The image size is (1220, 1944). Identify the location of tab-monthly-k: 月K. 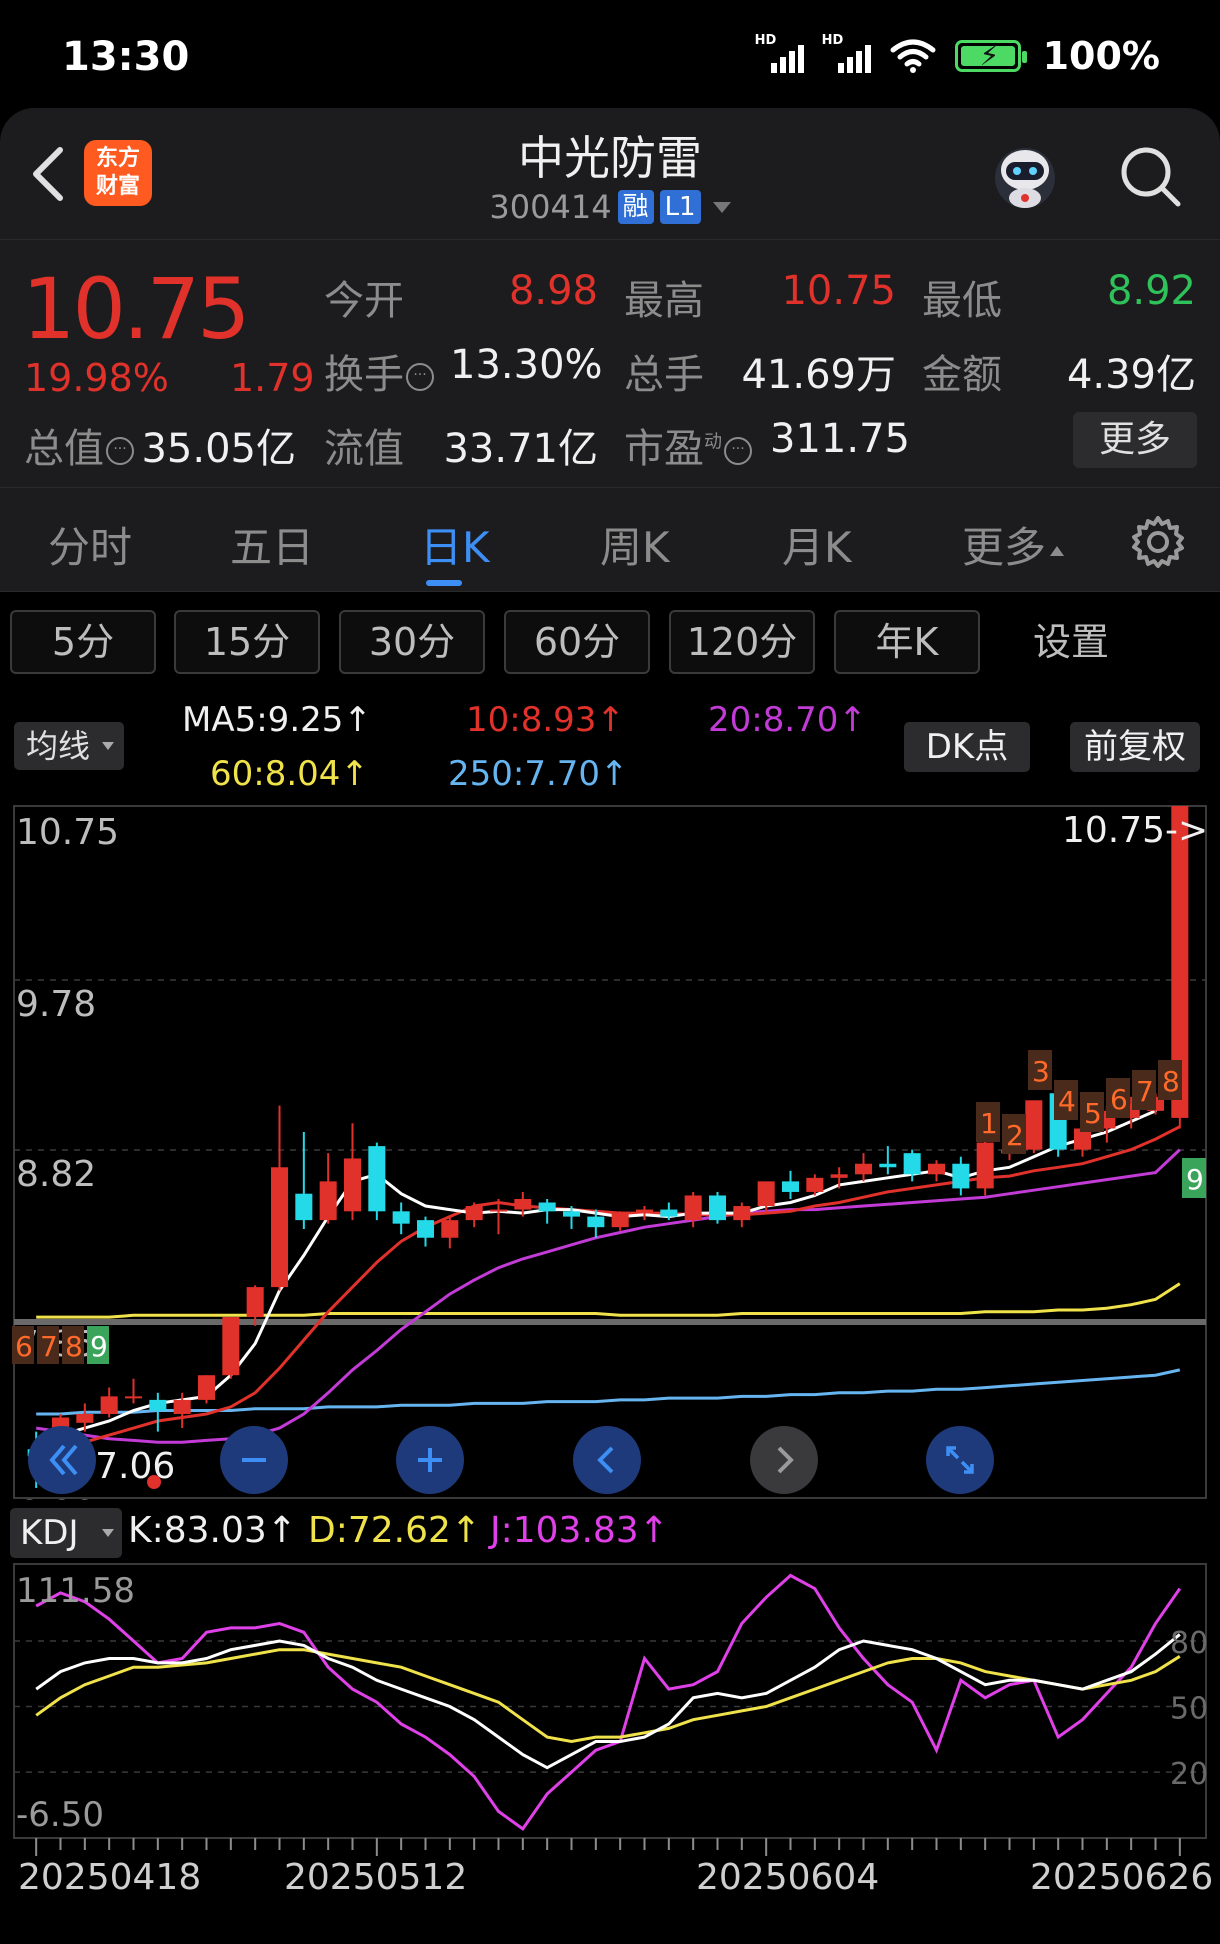
(817, 544).